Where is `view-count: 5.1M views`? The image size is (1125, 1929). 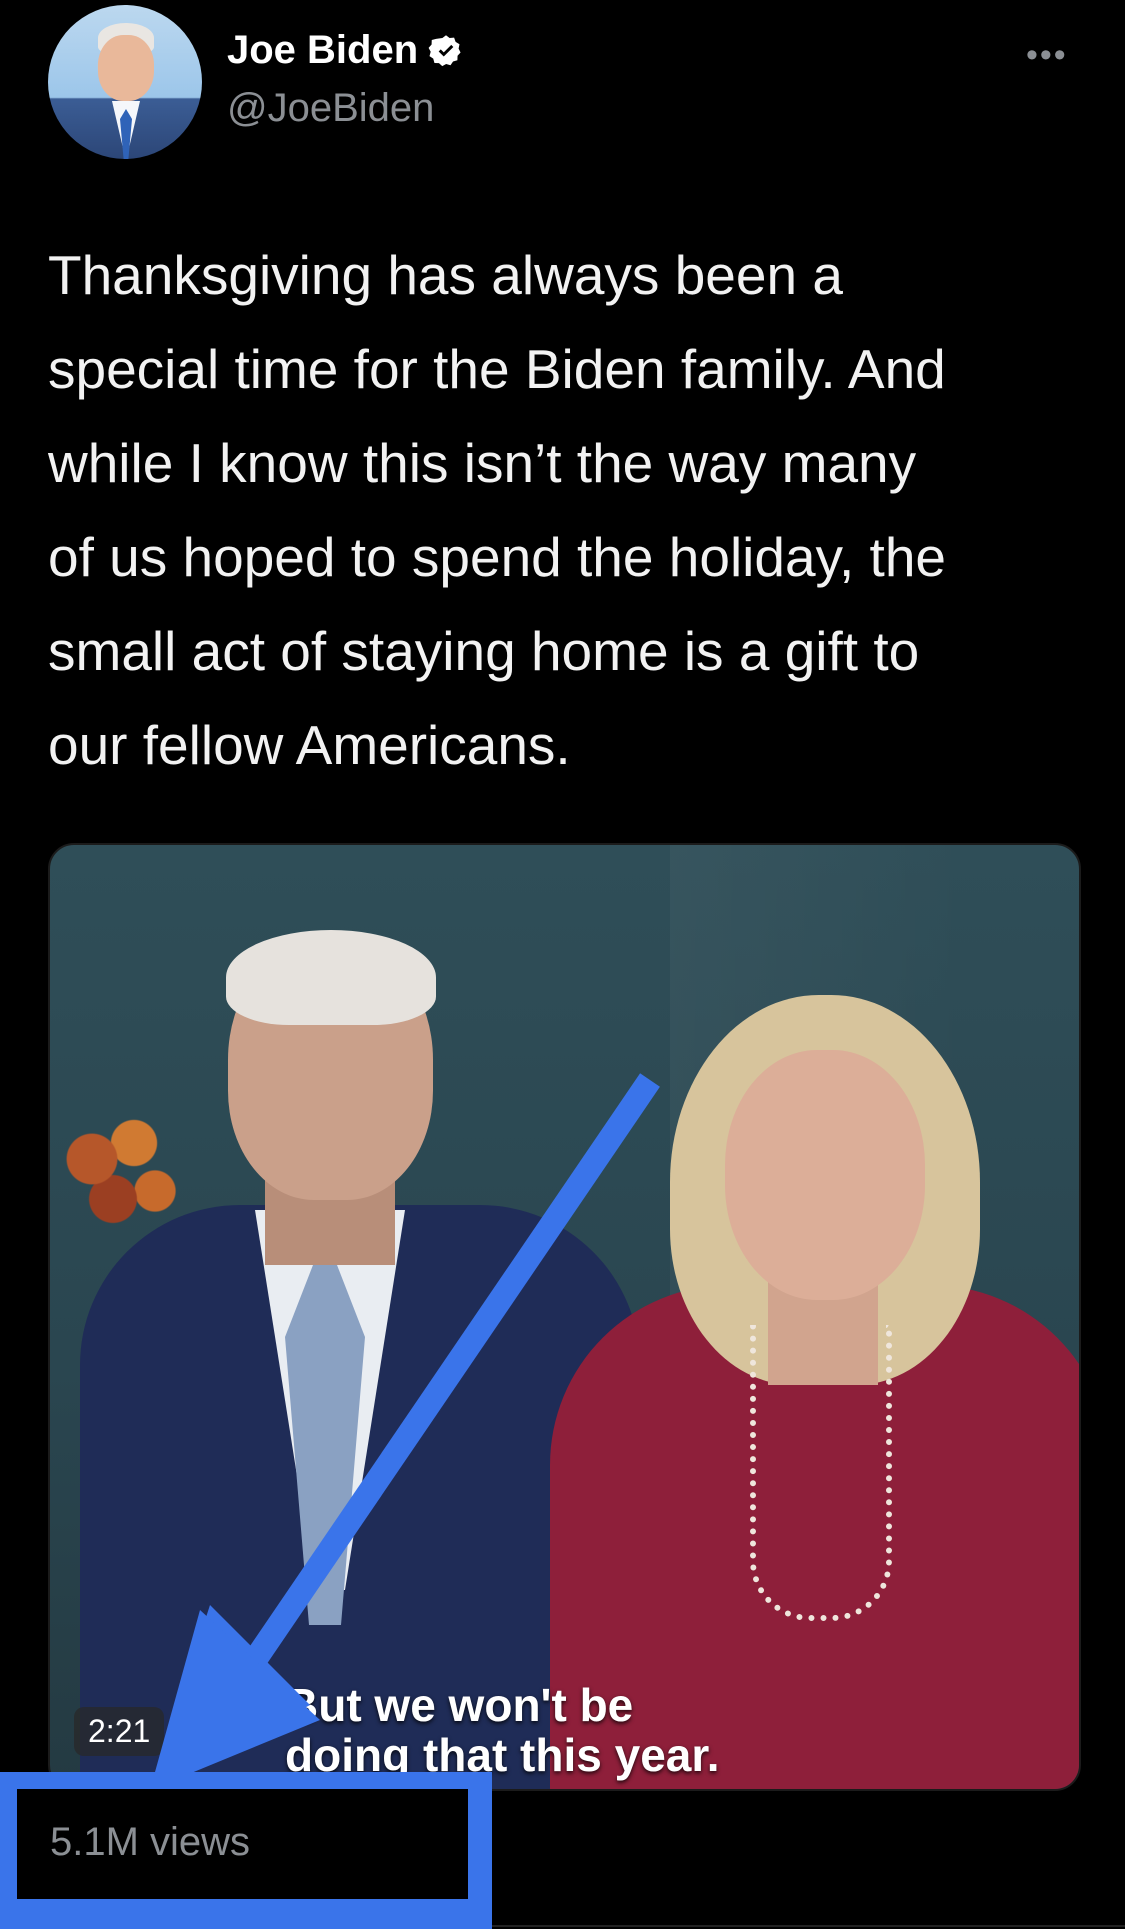
view-count: 5.1M views is located at coordinates (150, 1842).